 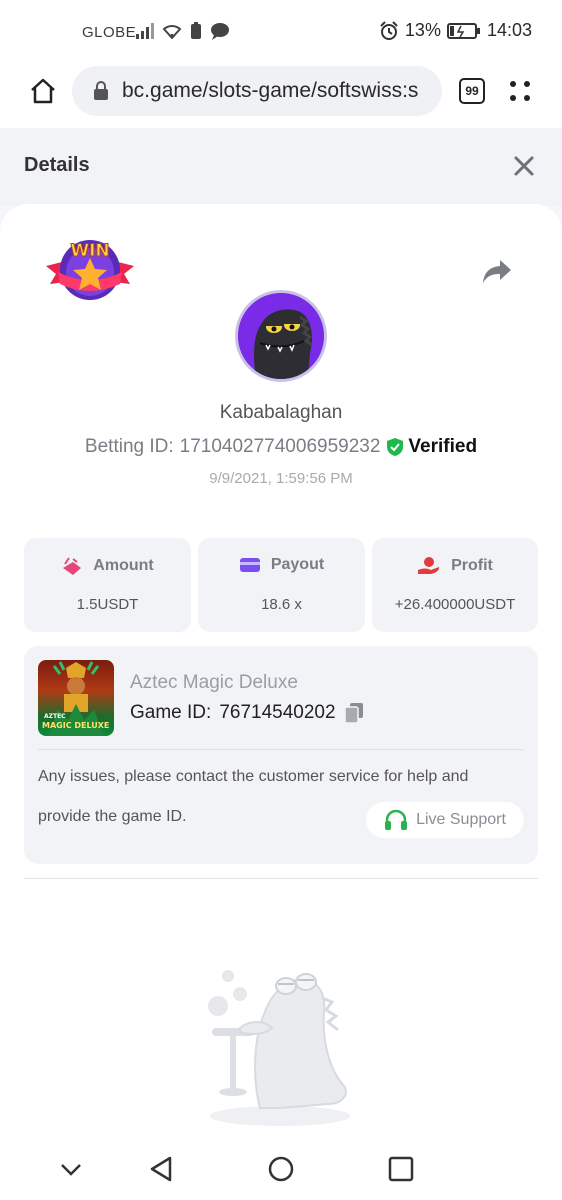 I want to click on clock: 14:03, so click(x=509, y=30).